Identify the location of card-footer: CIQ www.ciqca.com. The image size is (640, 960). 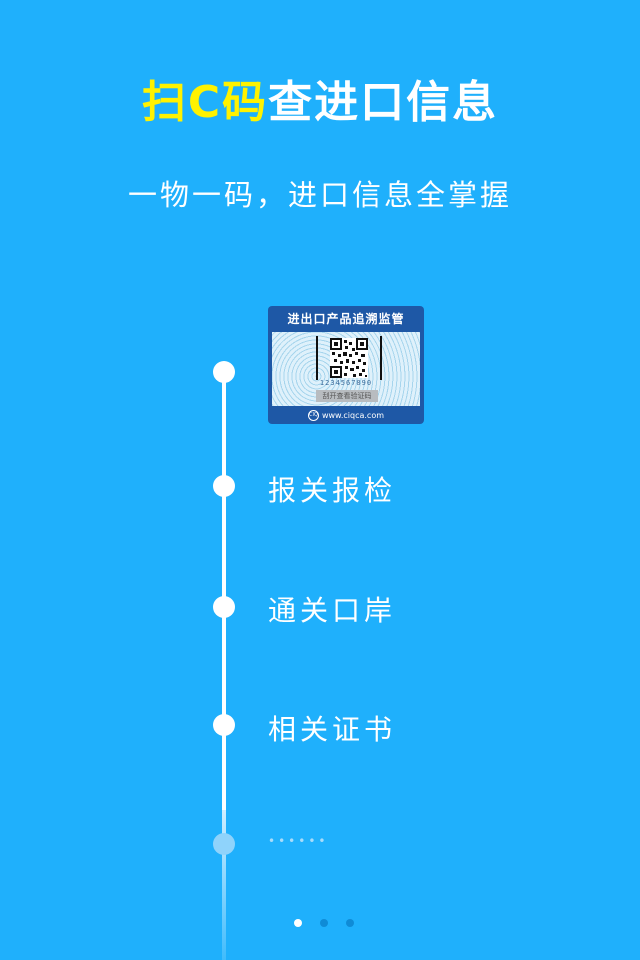
(346, 415).